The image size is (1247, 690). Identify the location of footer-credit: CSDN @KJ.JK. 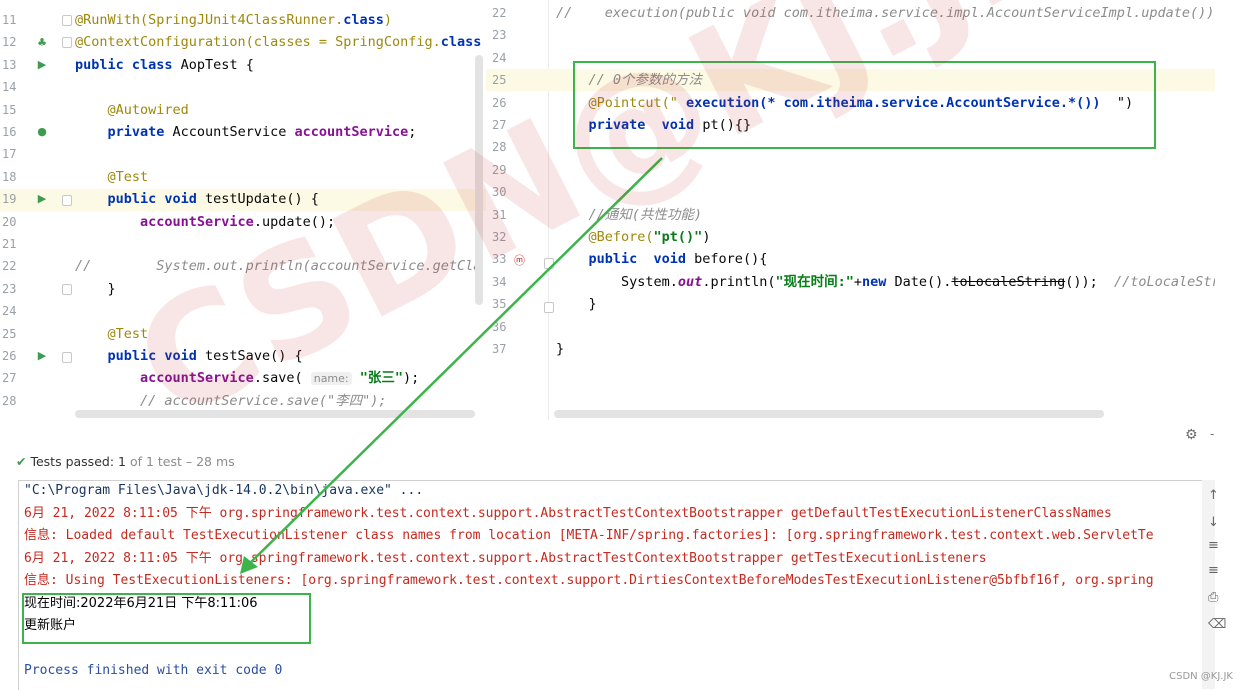
(1201, 676).